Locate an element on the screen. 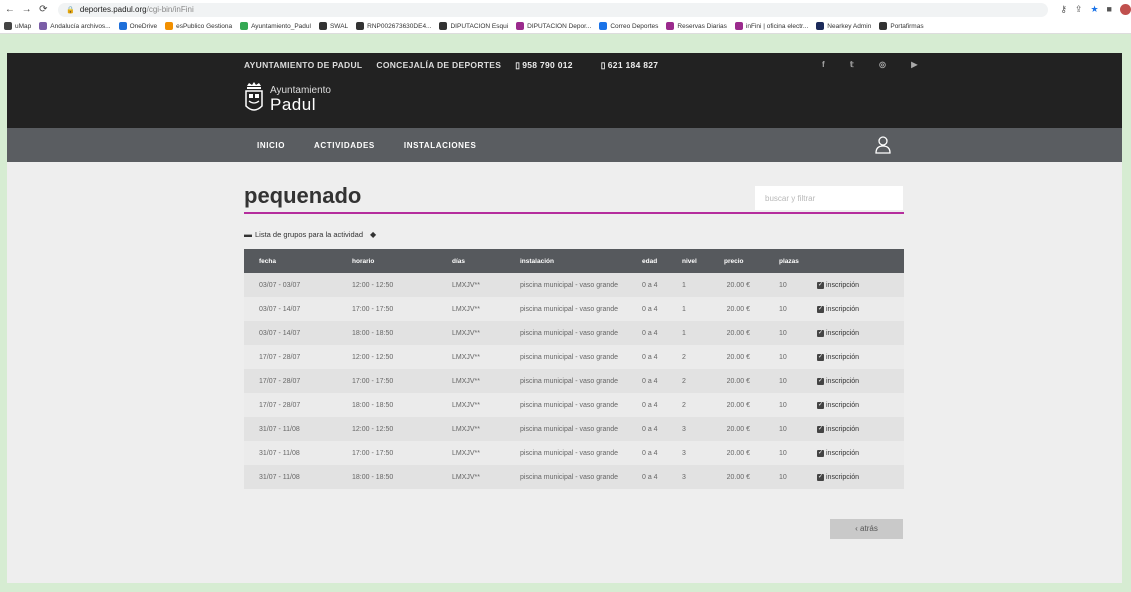  bookmark-item: Reservas Diarias is located at coordinates (696, 26).